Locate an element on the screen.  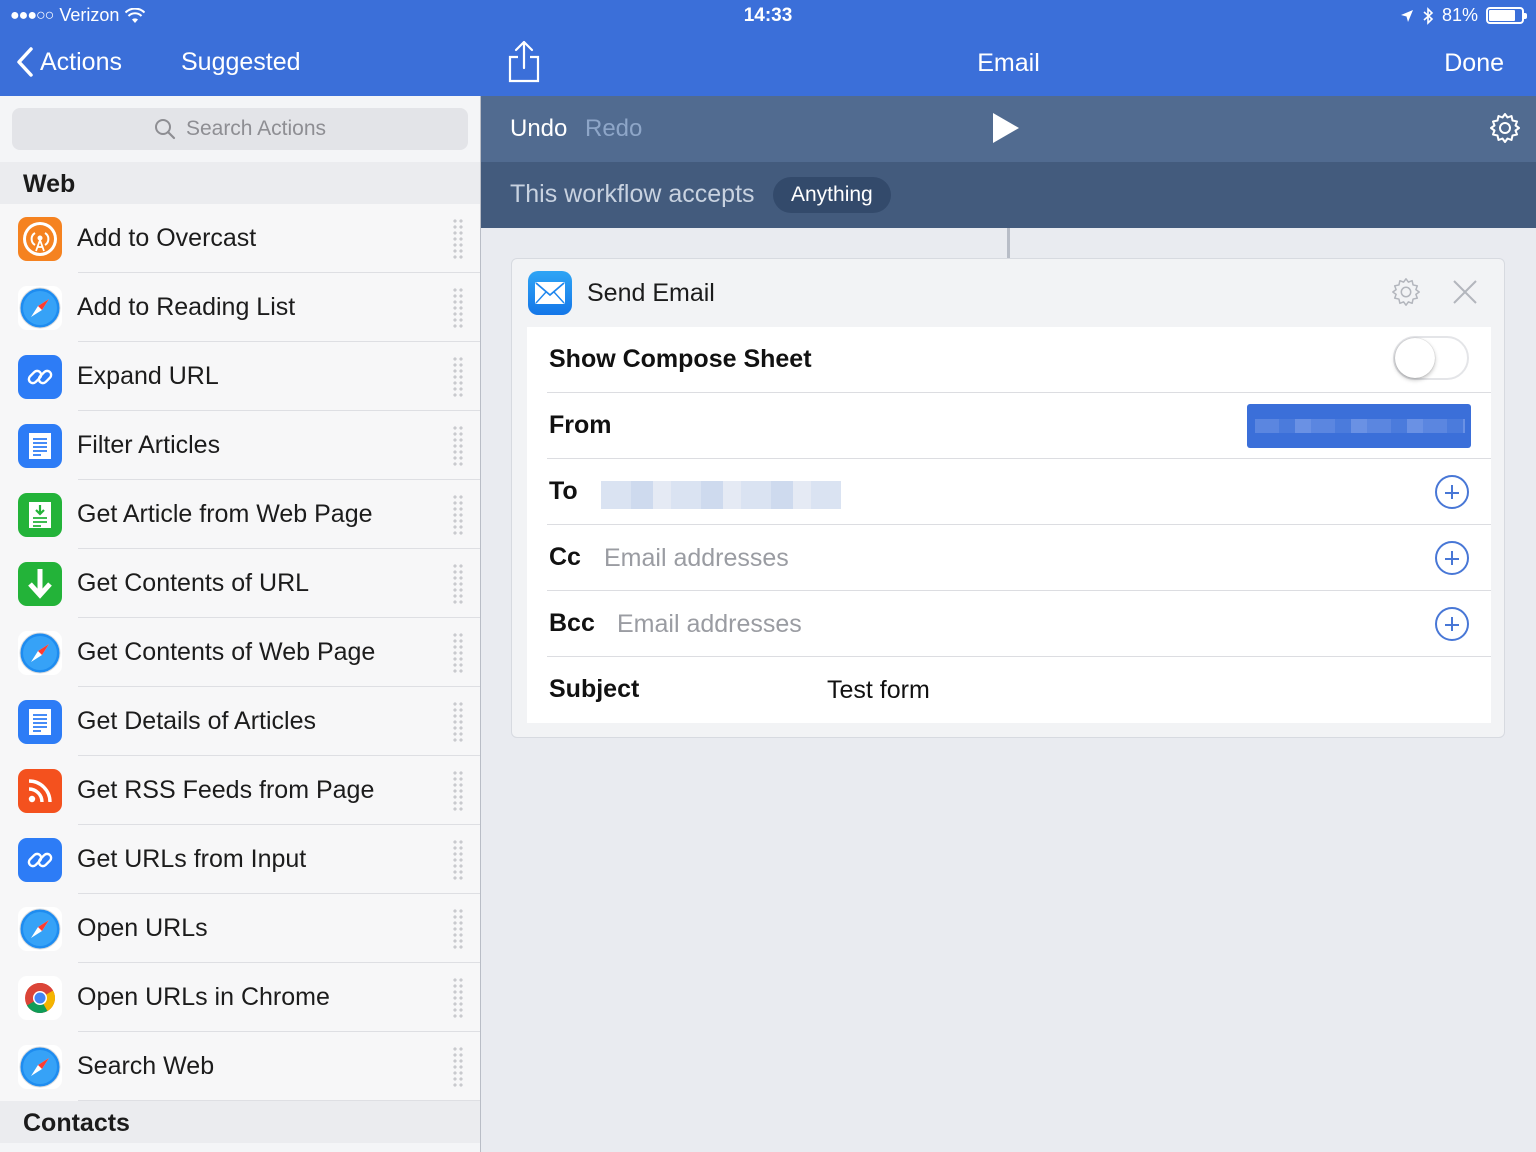
redo-button: Redo is located at coordinates (613, 129).